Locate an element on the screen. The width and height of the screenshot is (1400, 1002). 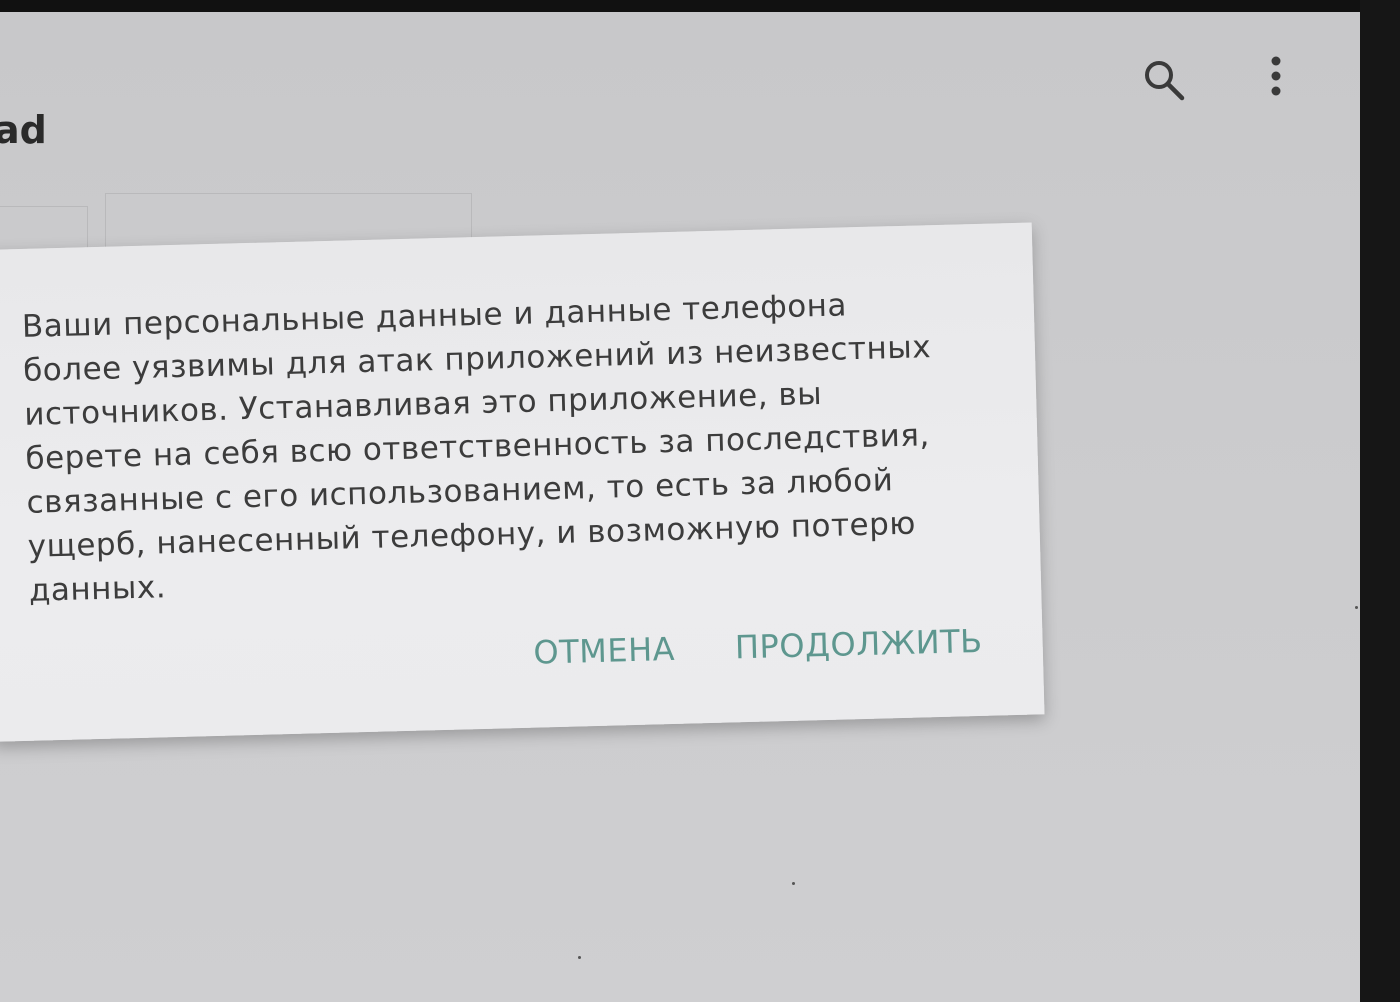
search-icon is located at coordinates (1165, 81).